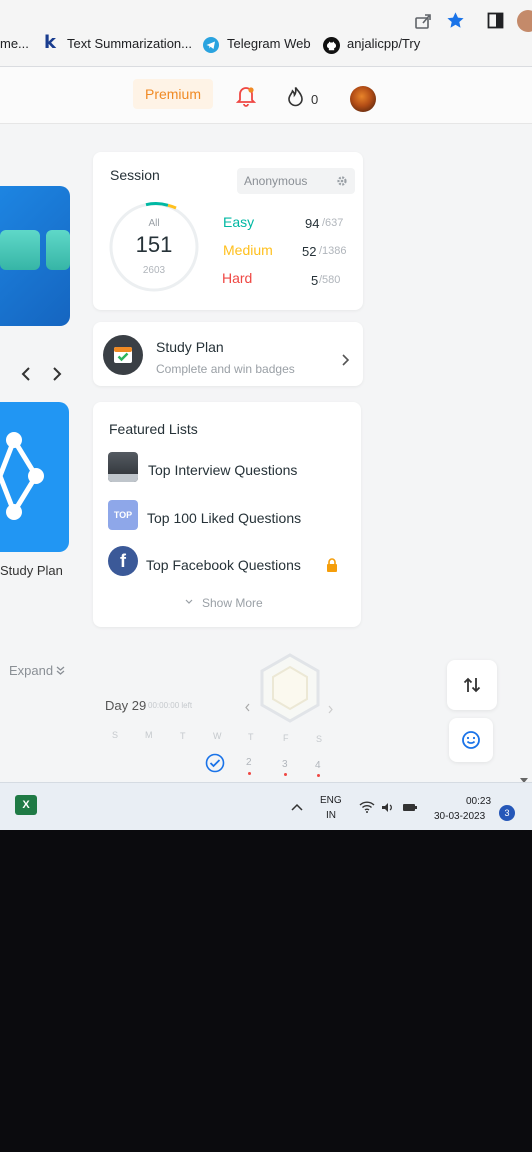 The width and height of the screenshot is (532, 1152). What do you see at coordinates (123, 515) in the screenshot?
I see `top-liked-icon: TOP` at bounding box center [123, 515].